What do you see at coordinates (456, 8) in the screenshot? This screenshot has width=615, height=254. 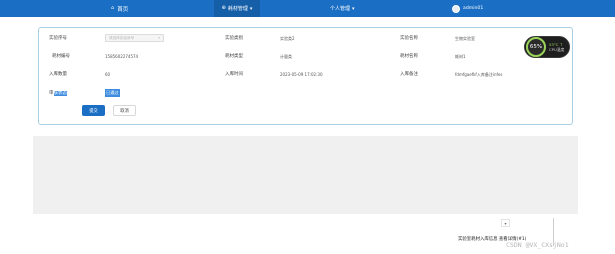 I see `avatar` at bounding box center [456, 8].